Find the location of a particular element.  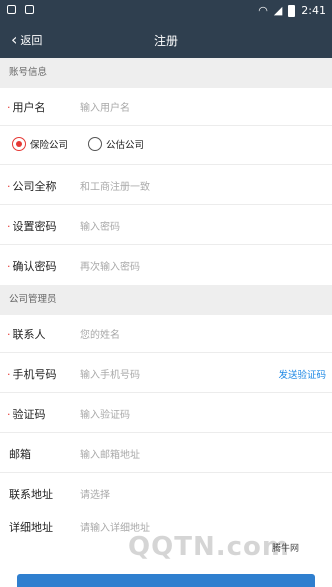

phone-row: · 手机号码 输入手机号码 发送验证码 is located at coordinates (166, 373).